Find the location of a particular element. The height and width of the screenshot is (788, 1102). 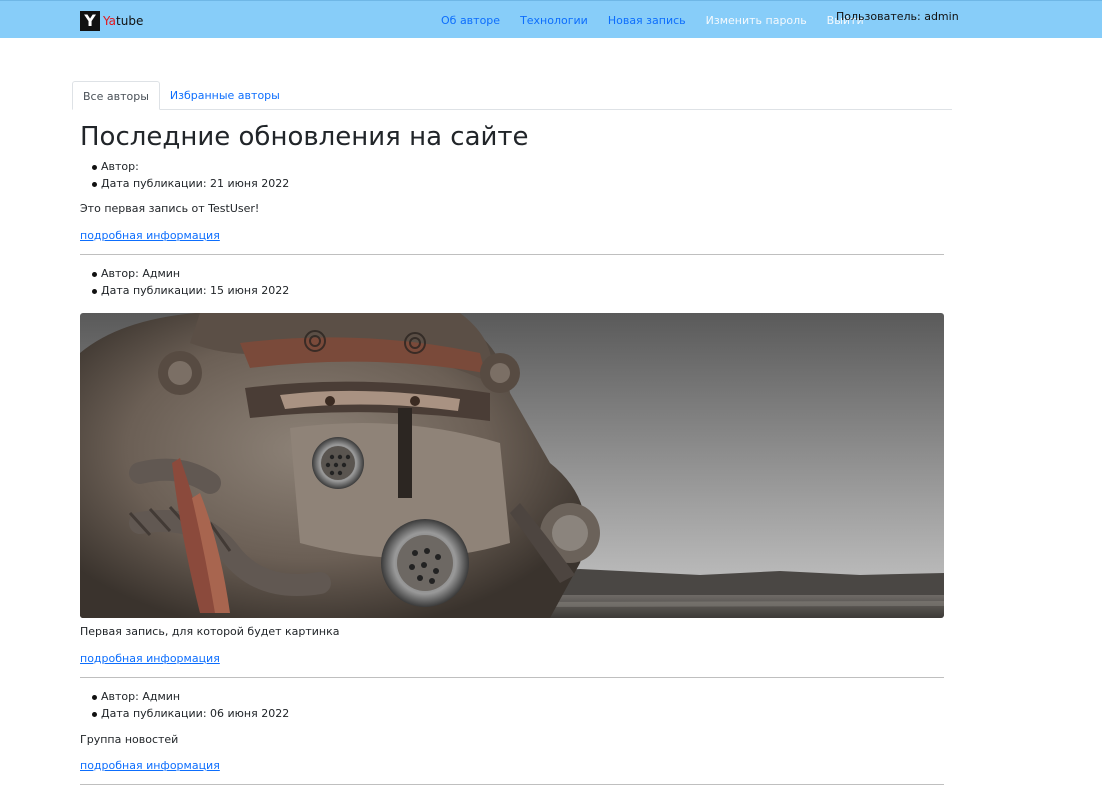

nav-link-about-author: Об авторе is located at coordinates (470, 20).